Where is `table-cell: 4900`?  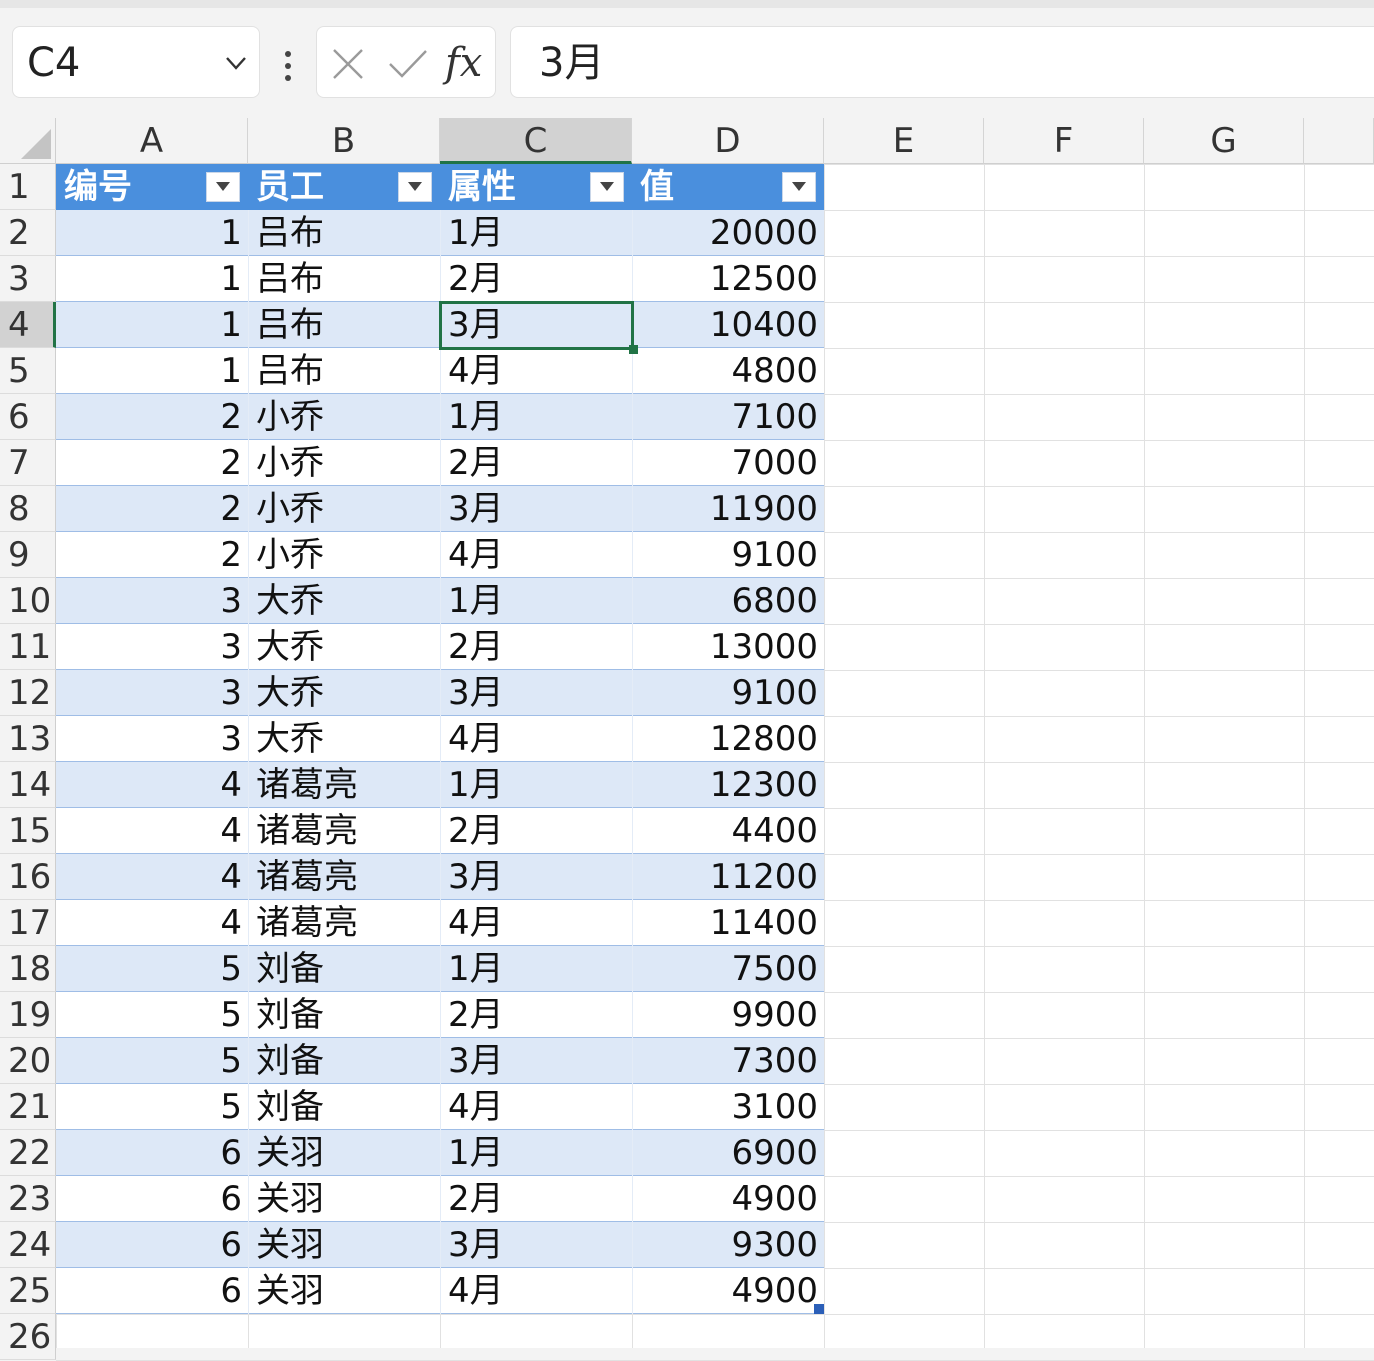
table-cell: 4900 is located at coordinates (728, 1199).